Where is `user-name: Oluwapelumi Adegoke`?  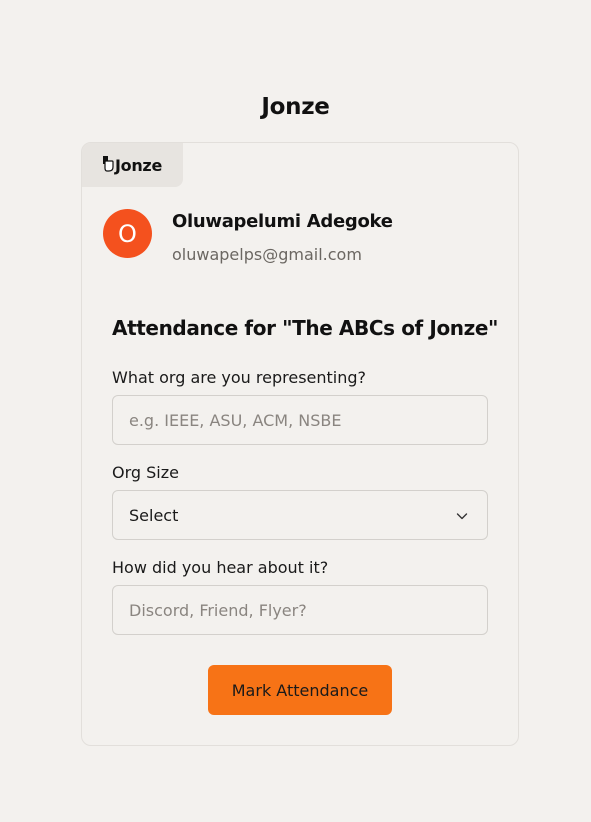
user-name: Oluwapelumi Adegoke is located at coordinates (282, 221).